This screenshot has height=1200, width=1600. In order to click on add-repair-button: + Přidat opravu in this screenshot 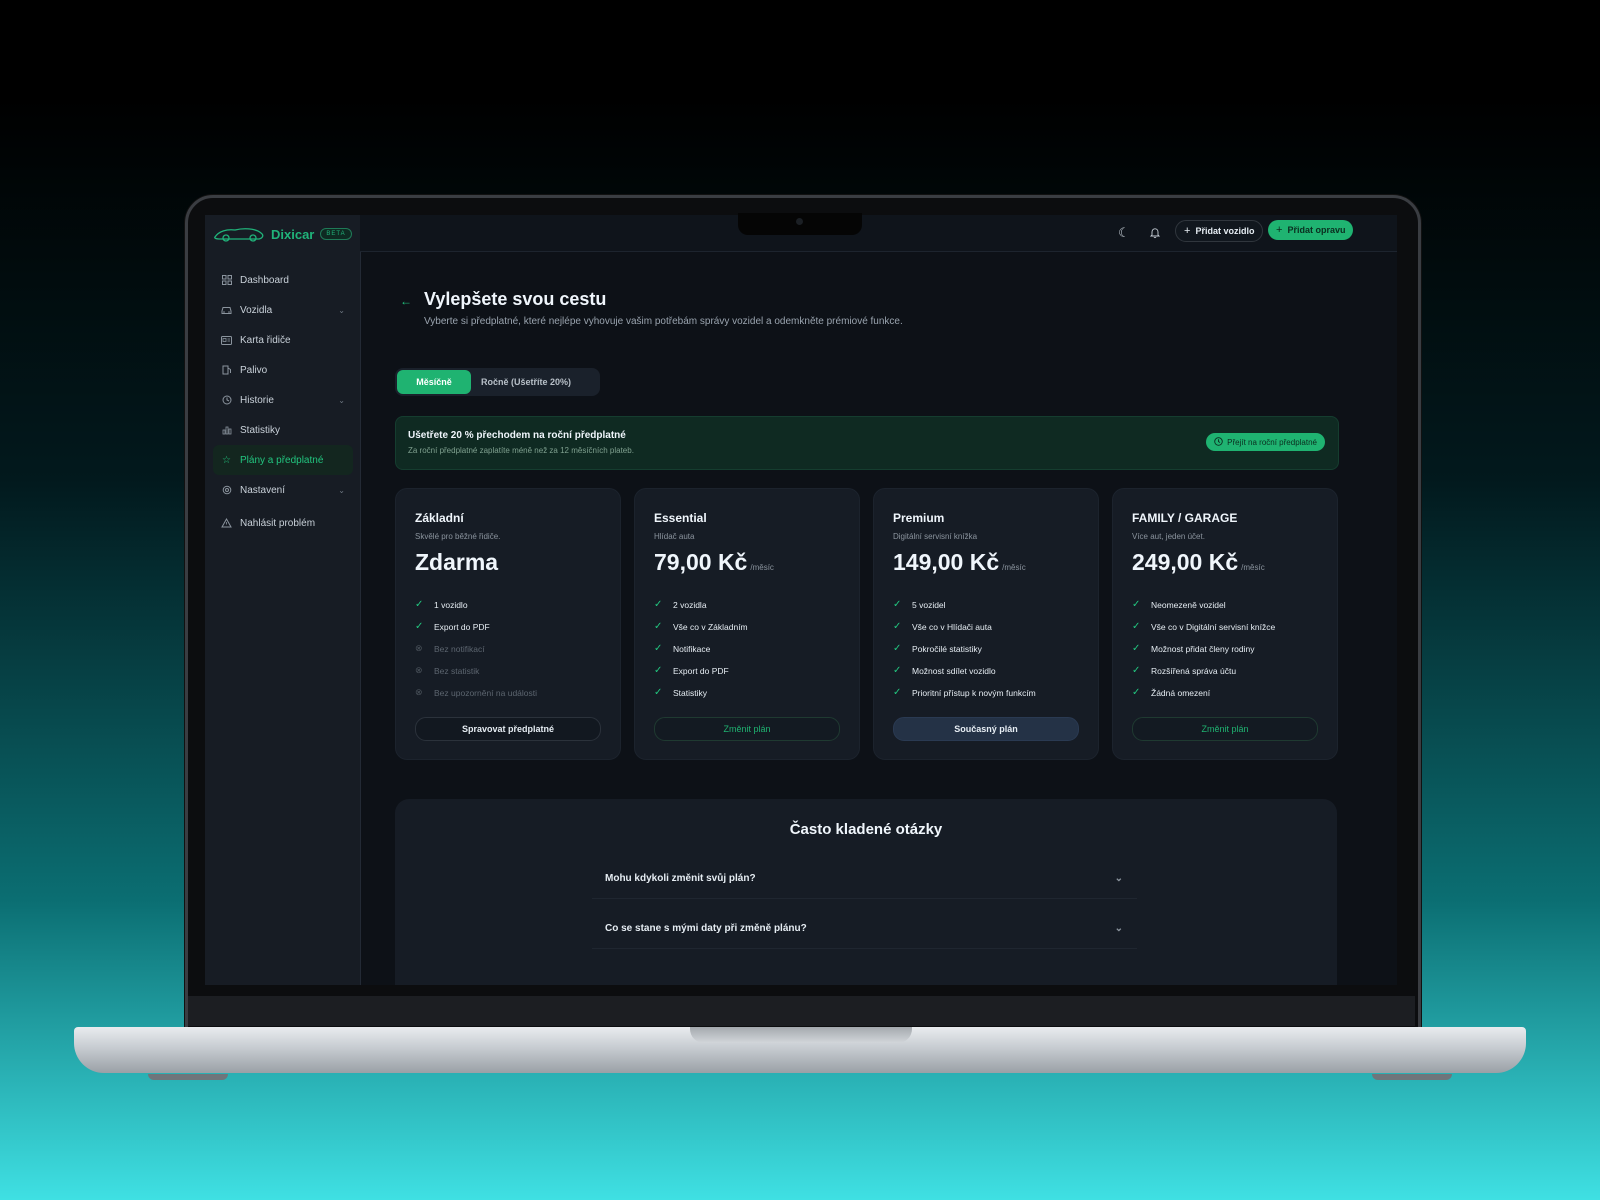, I will do `click(1311, 230)`.